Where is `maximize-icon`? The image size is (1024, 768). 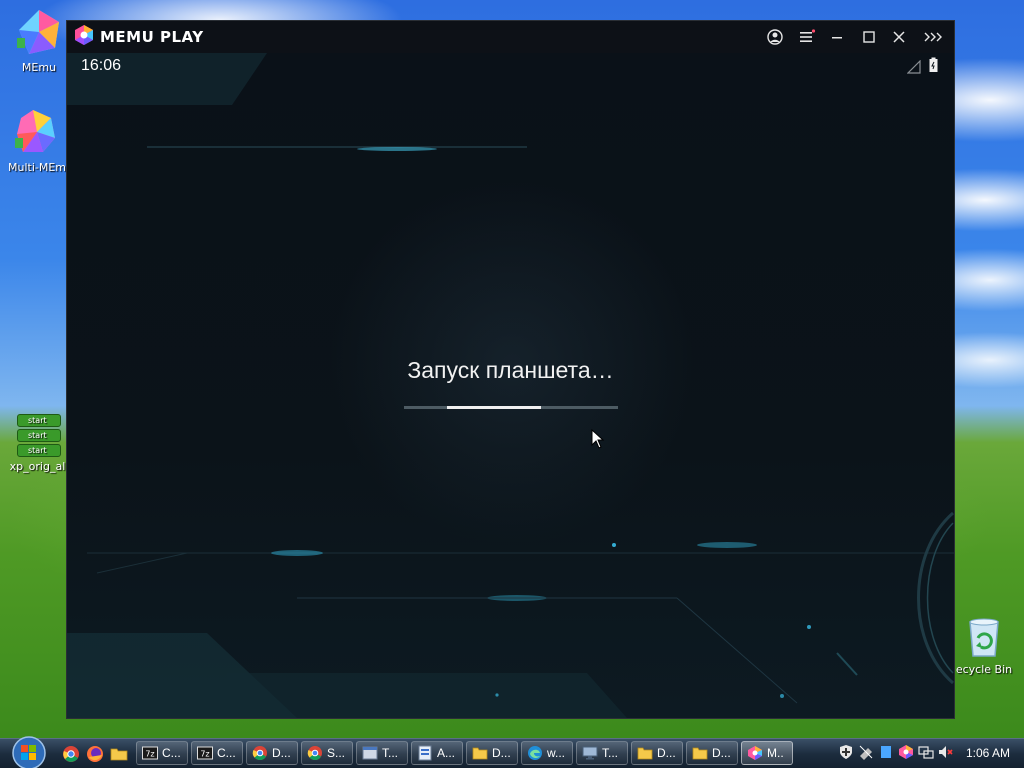 maximize-icon is located at coordinates (869, 37).